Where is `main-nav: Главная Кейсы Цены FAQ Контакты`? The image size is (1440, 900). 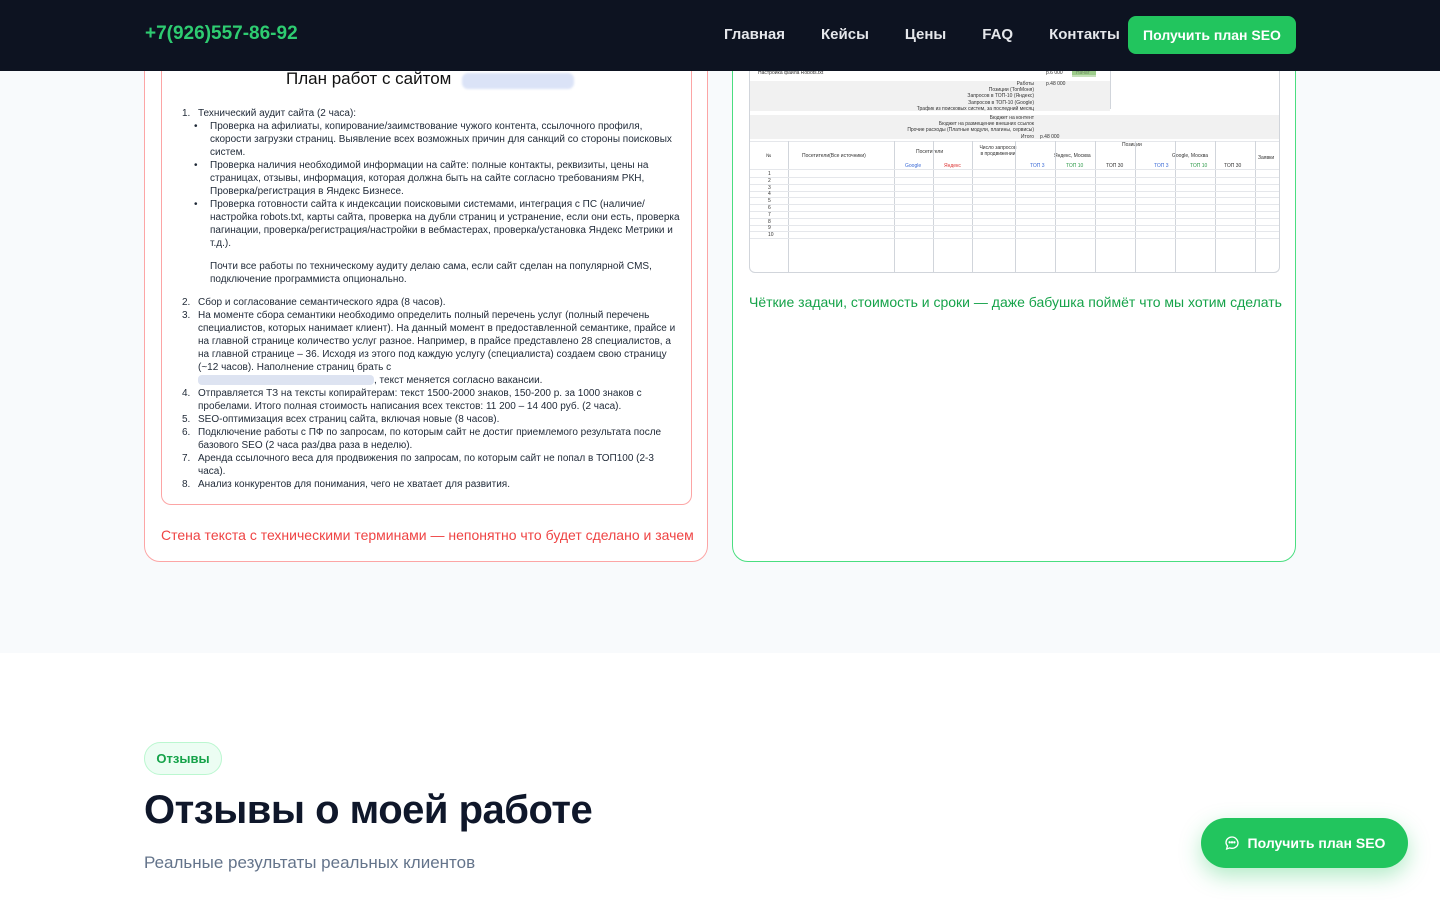 main-nav: Главная Кейсы Цены FAQ Контакты is located at coordinates (940, 34).